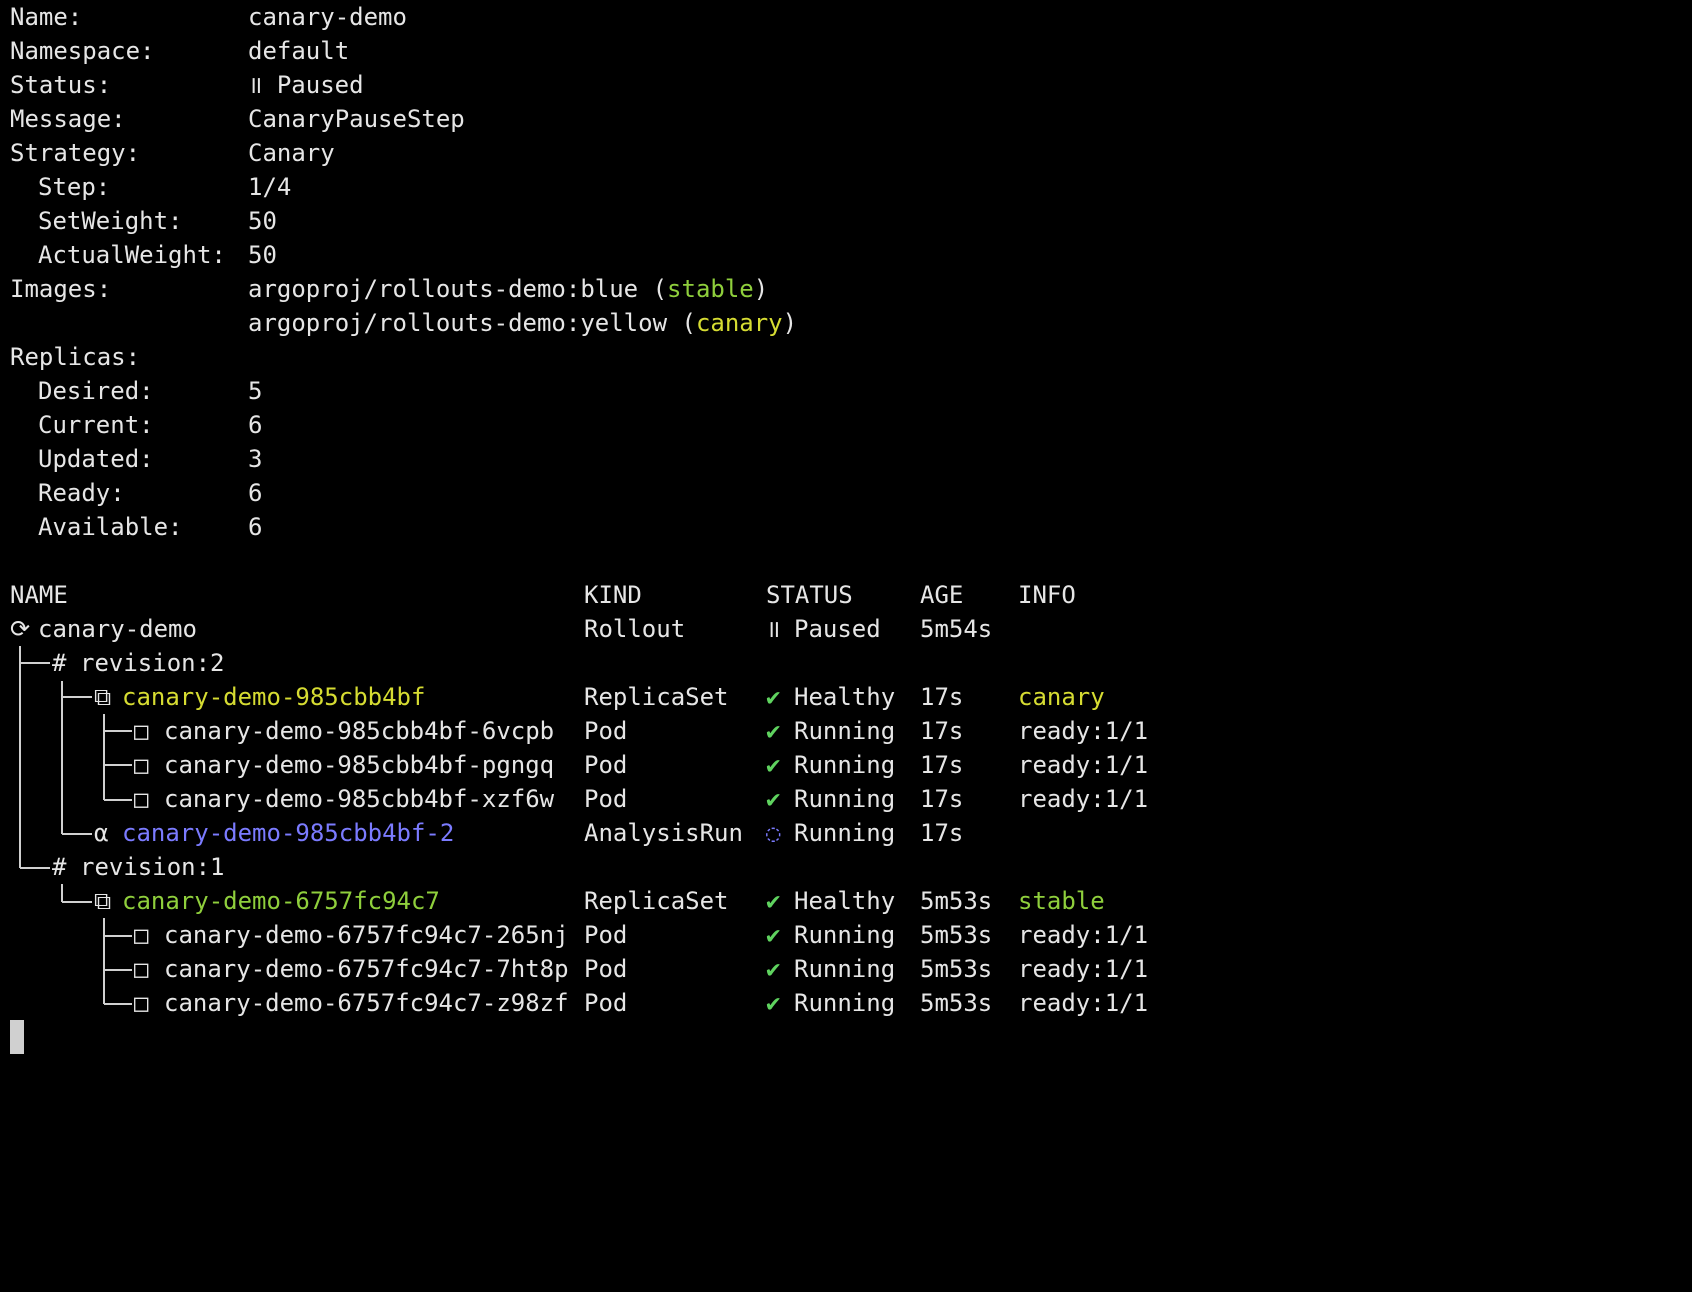  I want to click on table-row: # revision:1, so click(112, 867).